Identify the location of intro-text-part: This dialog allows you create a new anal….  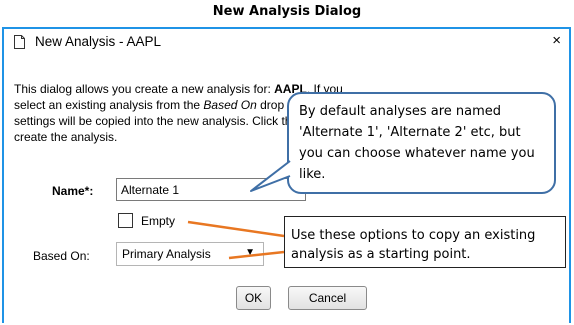
(144, 89).